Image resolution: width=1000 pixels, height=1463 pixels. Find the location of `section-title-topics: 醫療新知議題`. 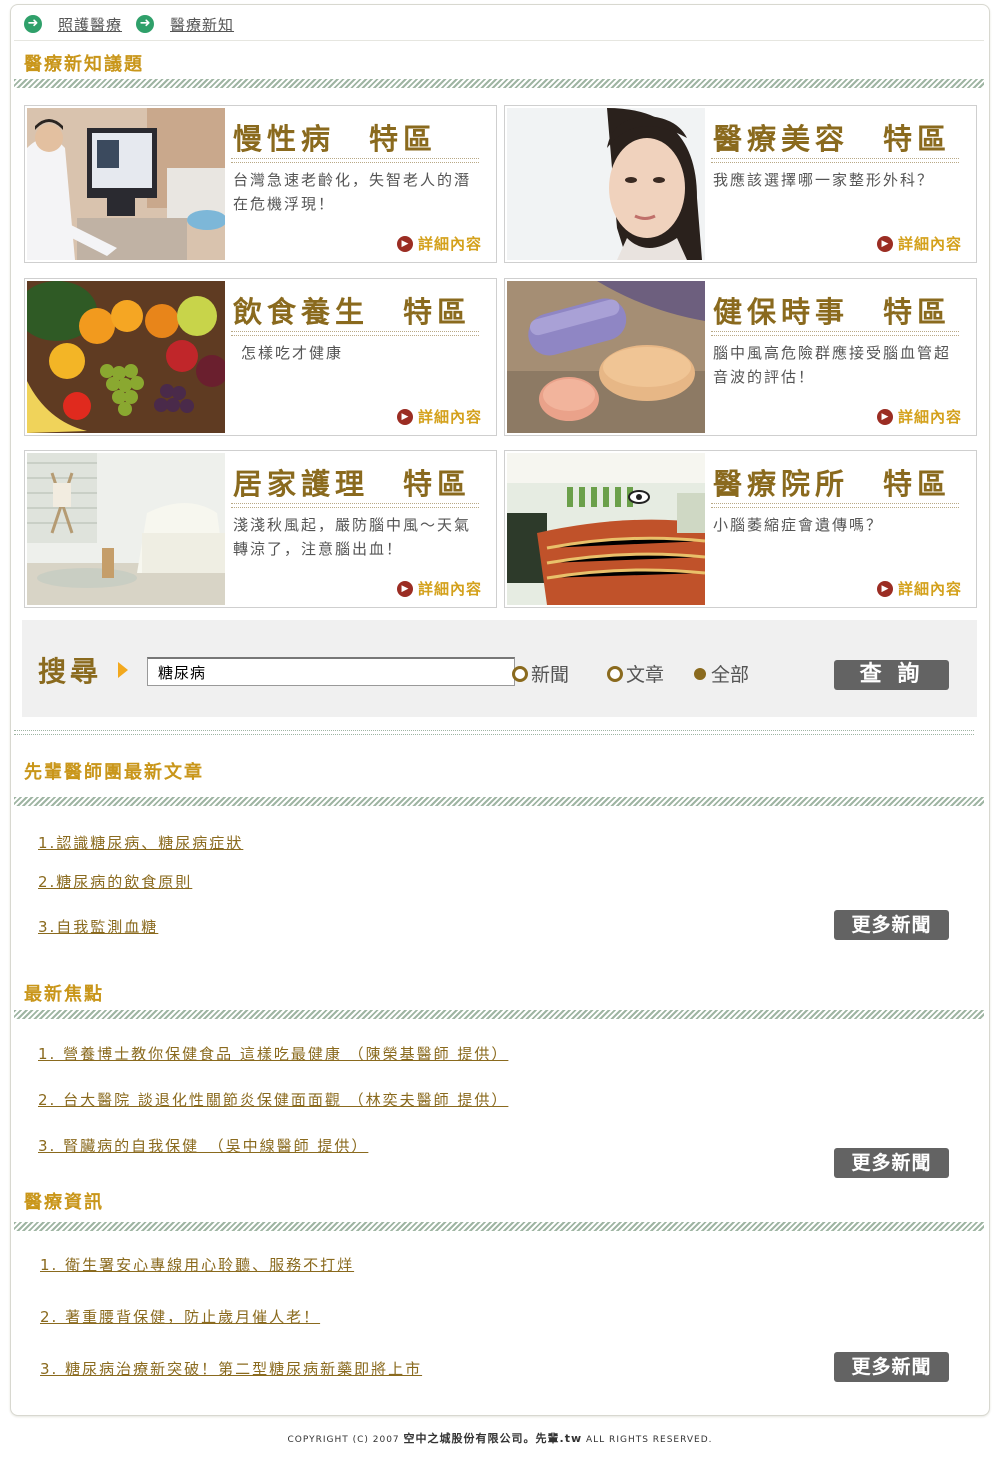

section-title-topics: 醫療新知議題 is located at coordinates (84, 64).